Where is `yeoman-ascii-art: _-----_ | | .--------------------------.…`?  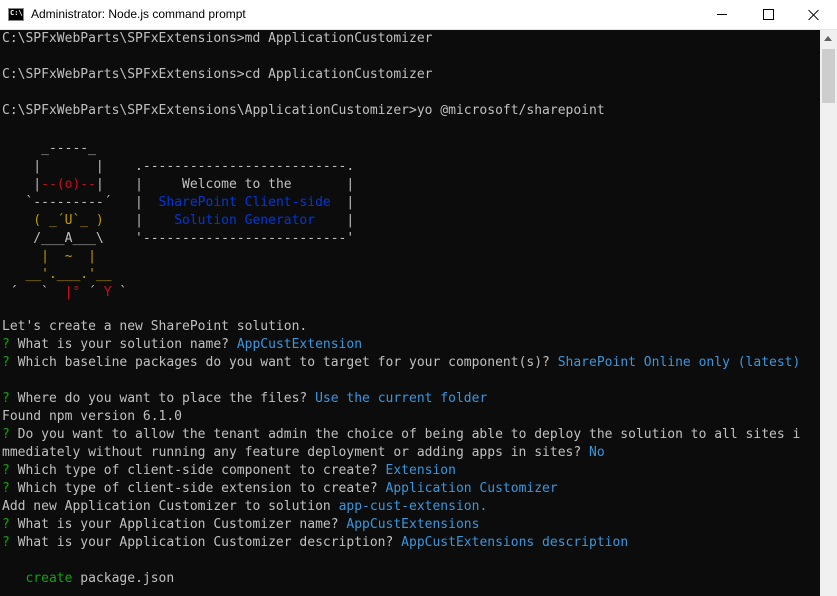 yeoman-ascii-art: _-----_ | | .--------------------------.… is located at coordinates (178, 220).